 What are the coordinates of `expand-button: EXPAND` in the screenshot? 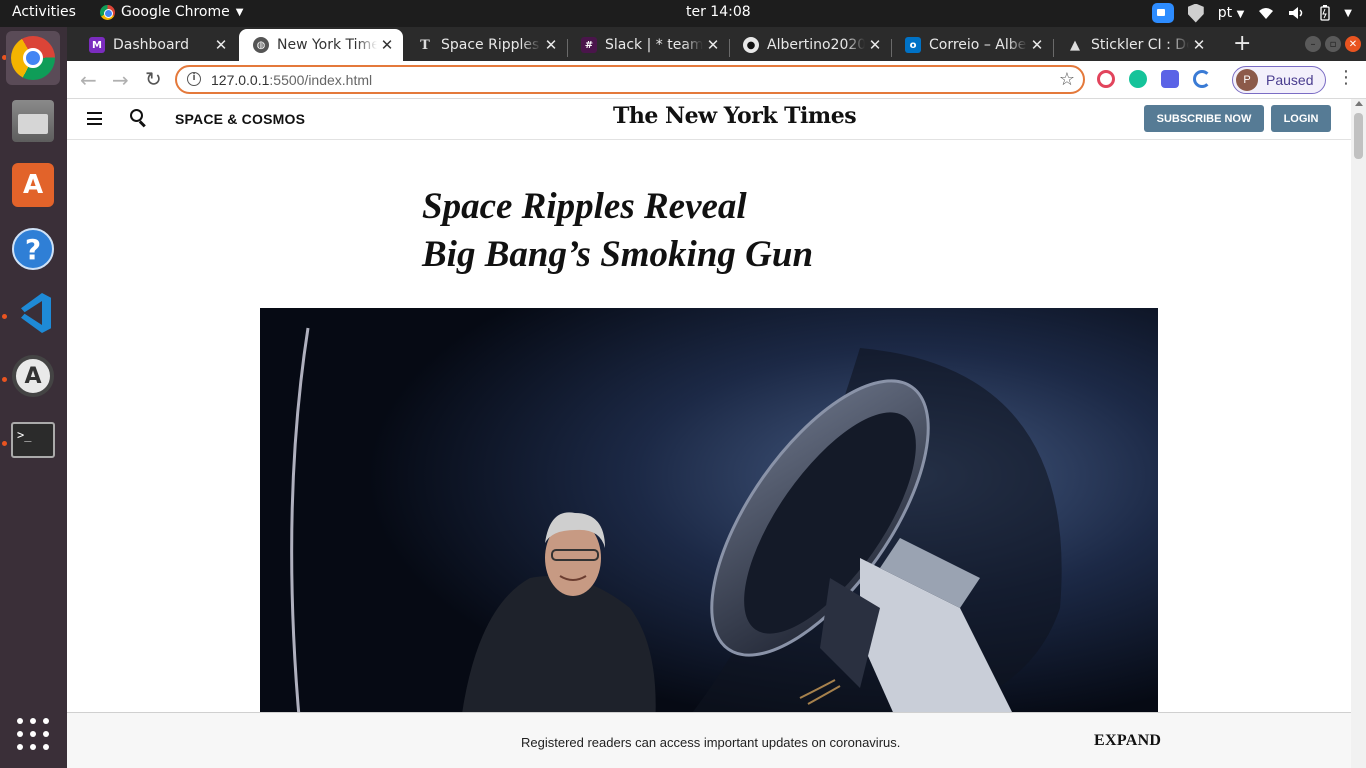 It's located at (1127, 741).